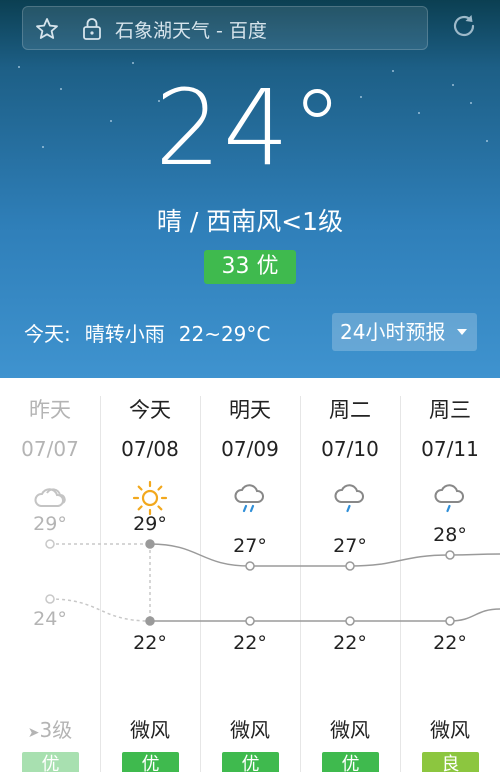 The image size is (500, 772). What do you see at coordinates (92, 29) in the screenshot?
I see `lock-icon` at bounding box center [92, 29].